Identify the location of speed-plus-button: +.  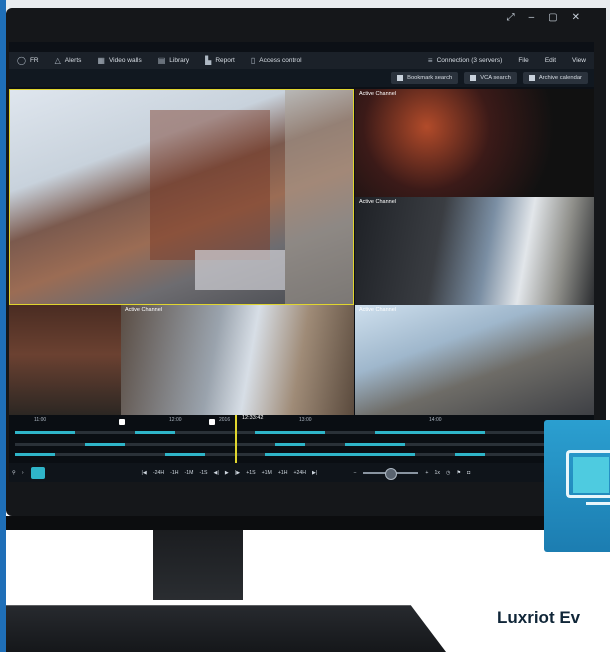
(426, 473).